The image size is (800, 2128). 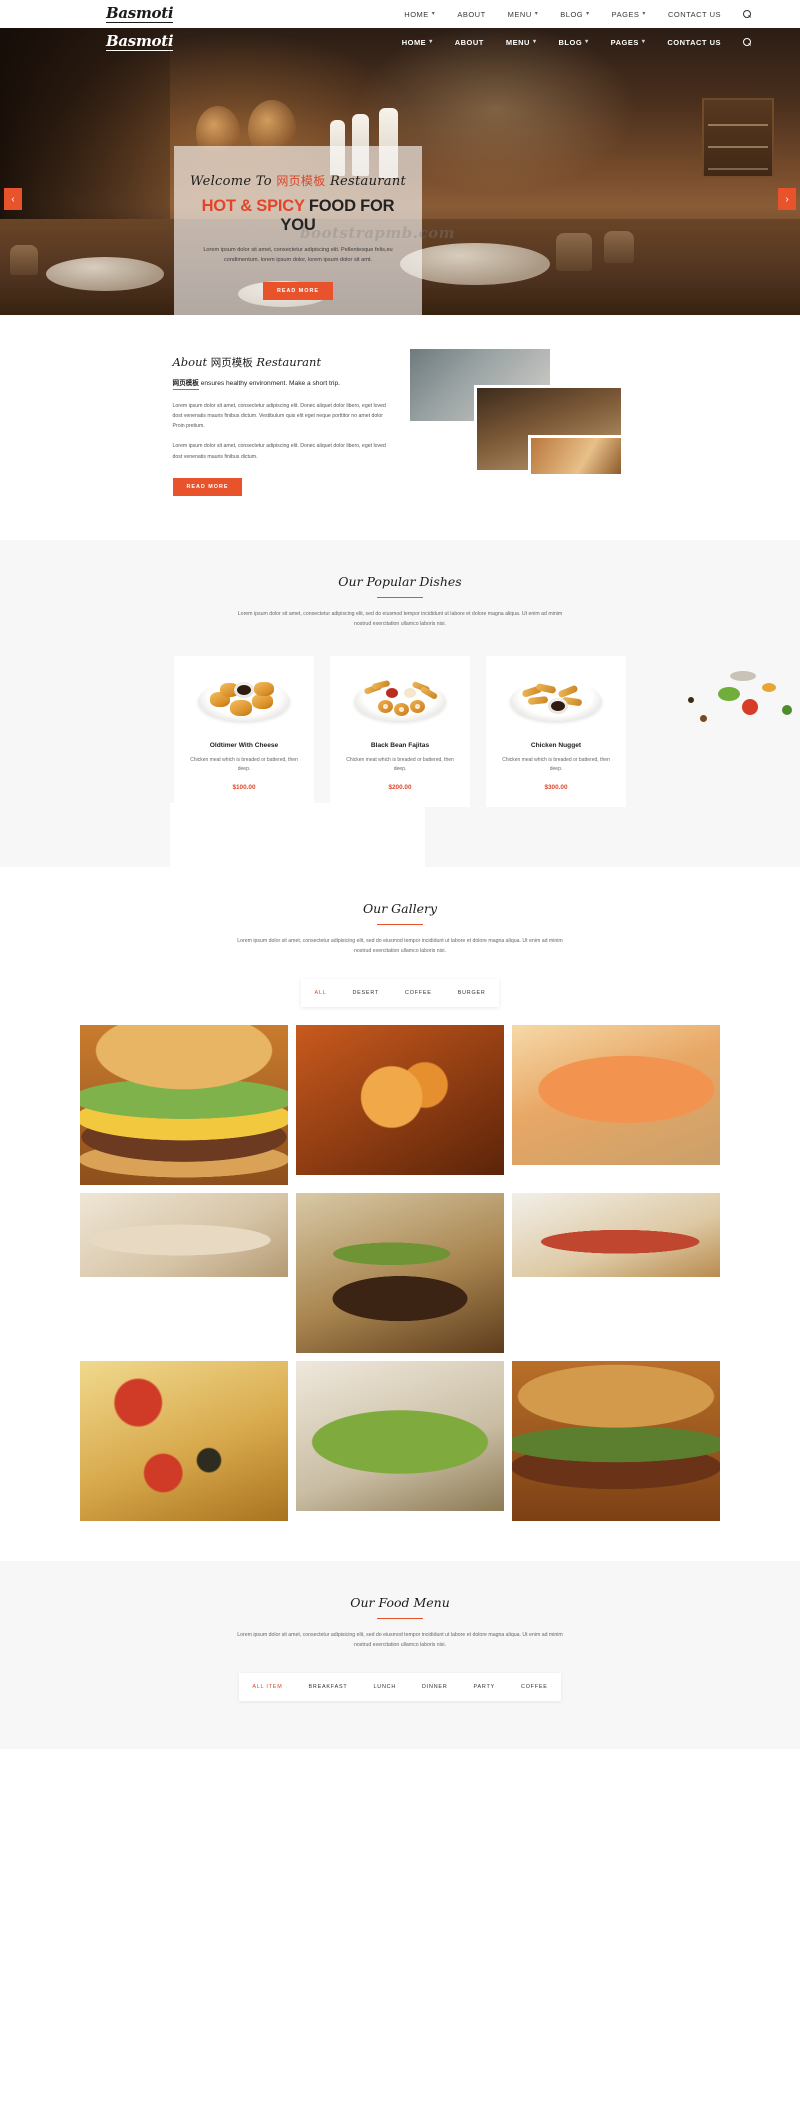 I want to click on dish-image-oldtimer-with-cheese, so click(x=244, y=699).